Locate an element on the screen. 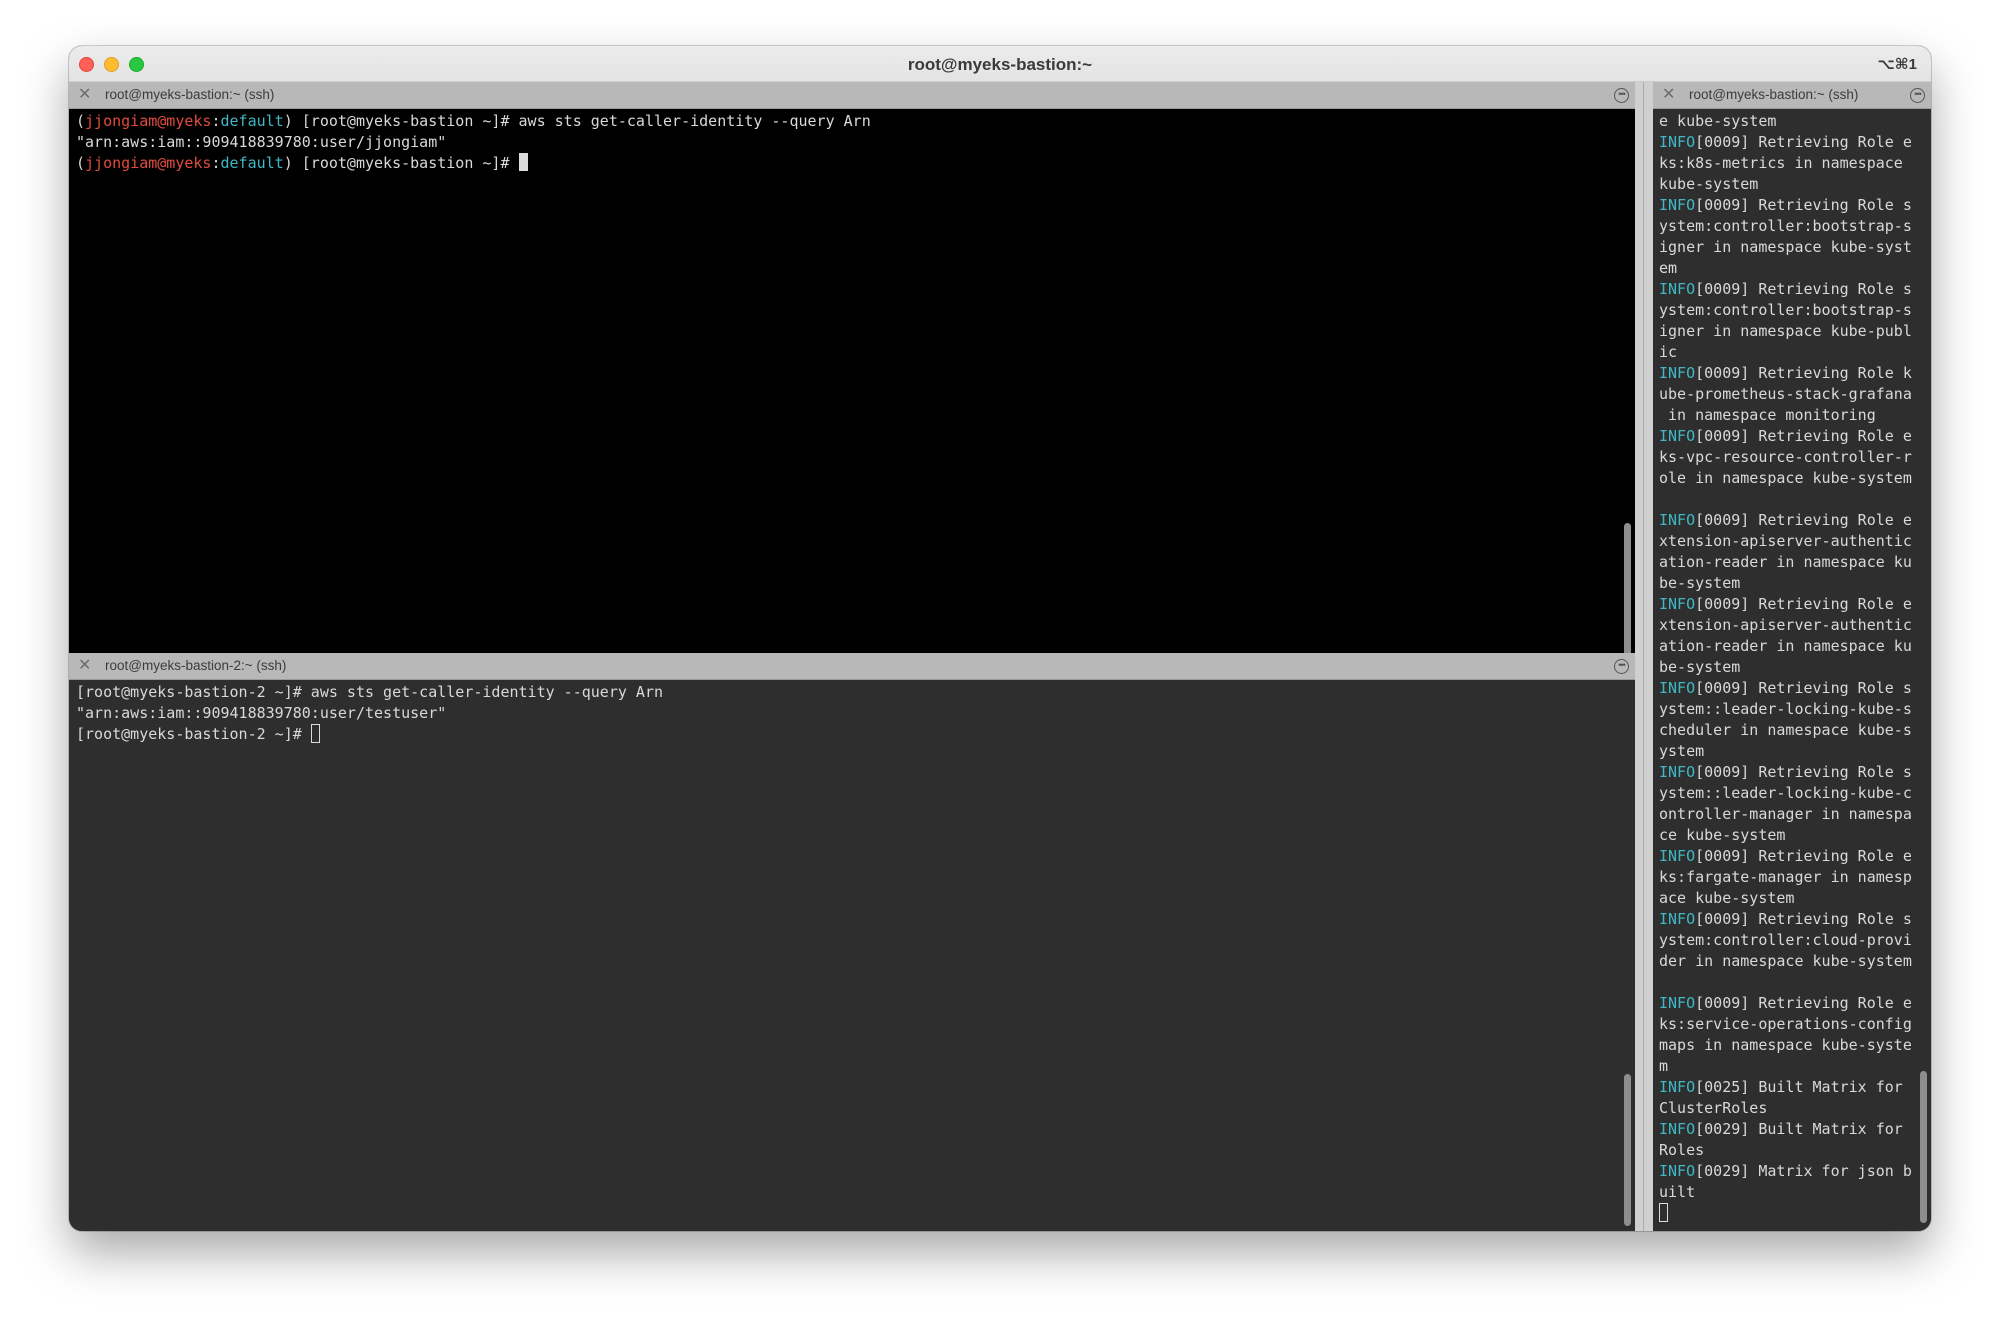  terminal-text: kube-system is located at coordinates (1709, 184).